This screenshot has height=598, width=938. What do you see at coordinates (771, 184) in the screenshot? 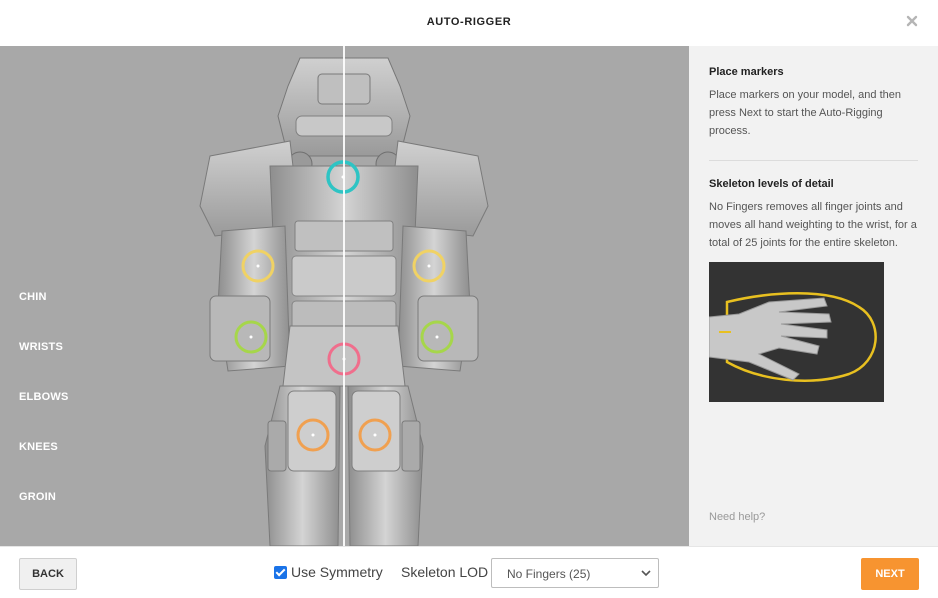
I see `skeleton-lod-heading: Skeleton levels of detail` at bounding box center [771, 184].